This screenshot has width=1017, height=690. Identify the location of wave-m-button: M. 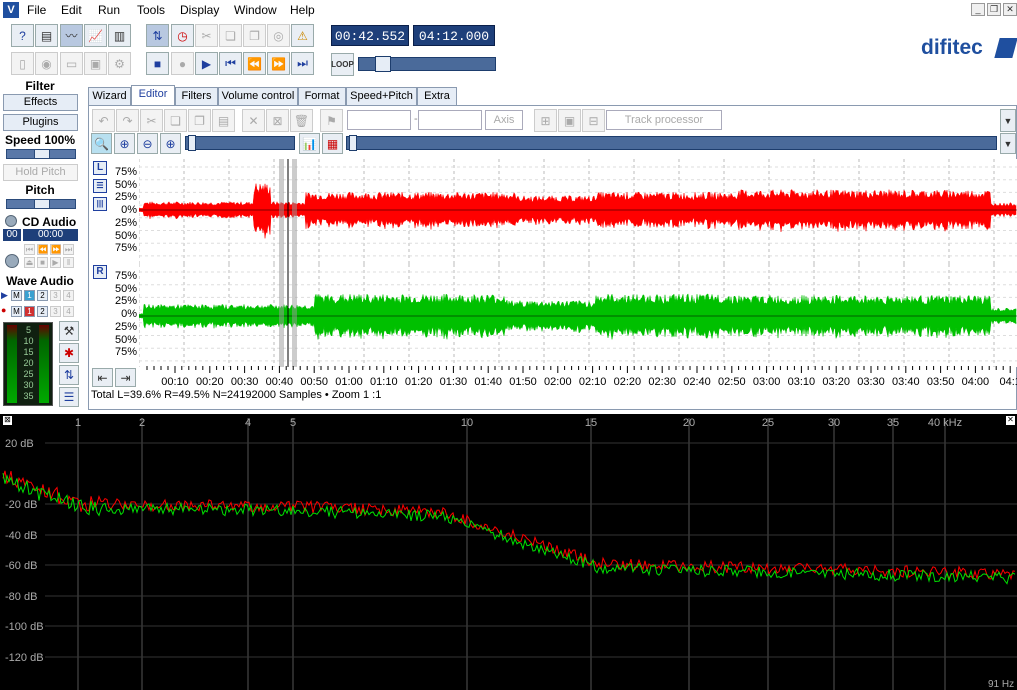
(16, 295).